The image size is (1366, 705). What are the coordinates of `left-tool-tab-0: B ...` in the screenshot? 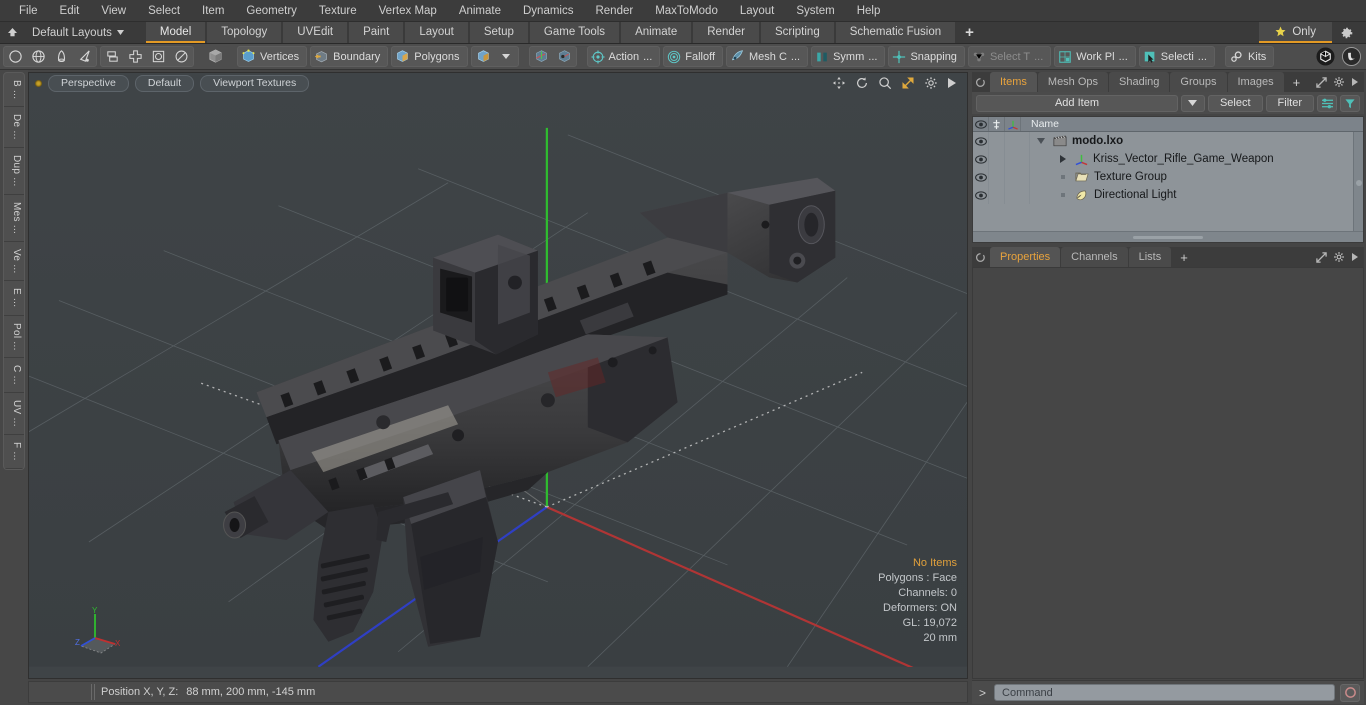 It's located at (14, 90).